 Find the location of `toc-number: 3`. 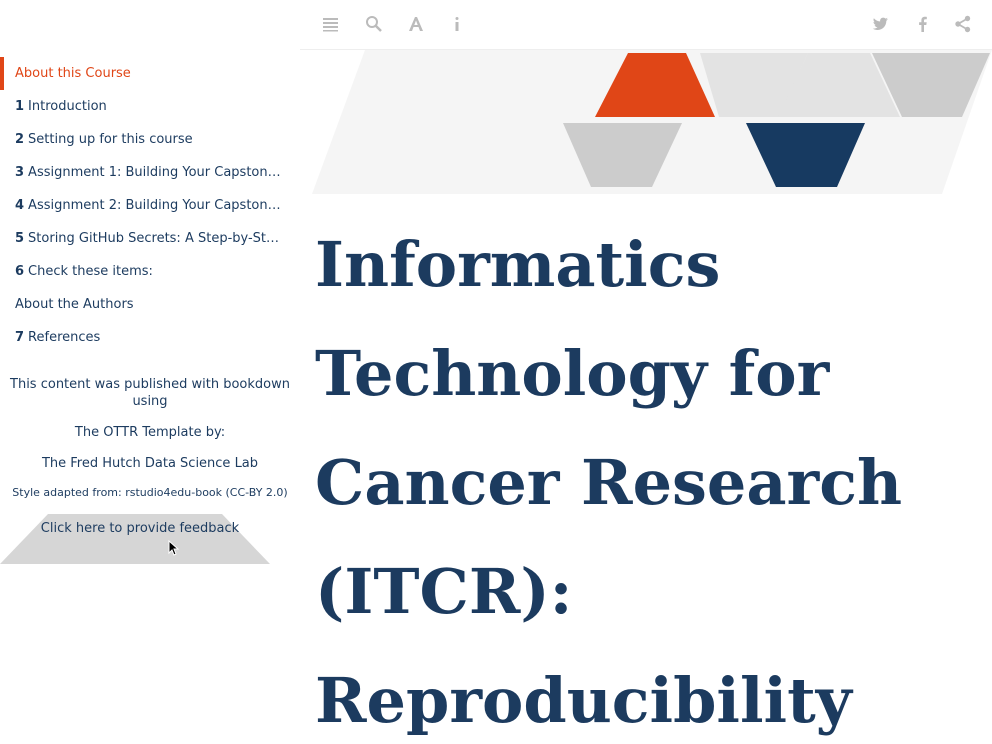

toc-number: 3 is located at coordinates (20, 172).